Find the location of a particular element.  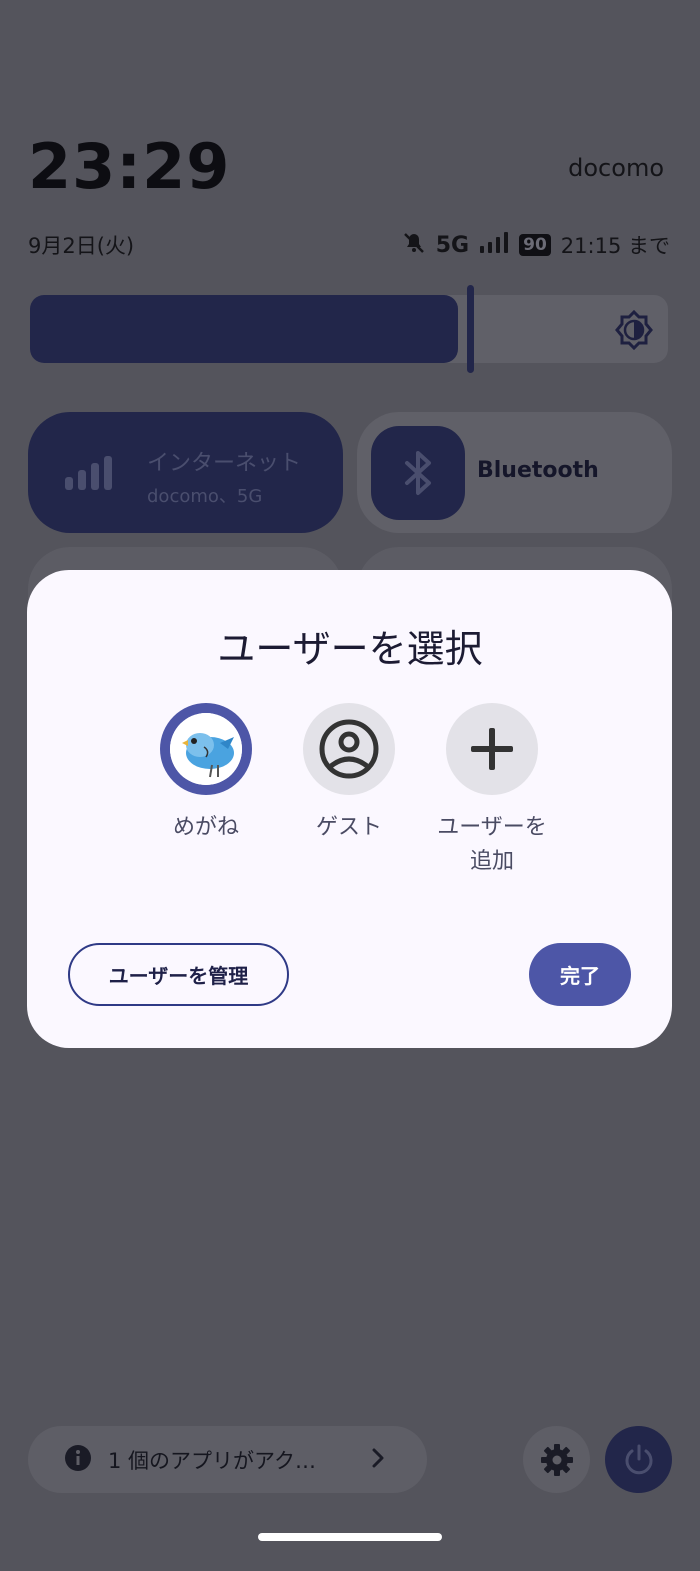

user-avatar-selected is located at coordinates (206, 749).